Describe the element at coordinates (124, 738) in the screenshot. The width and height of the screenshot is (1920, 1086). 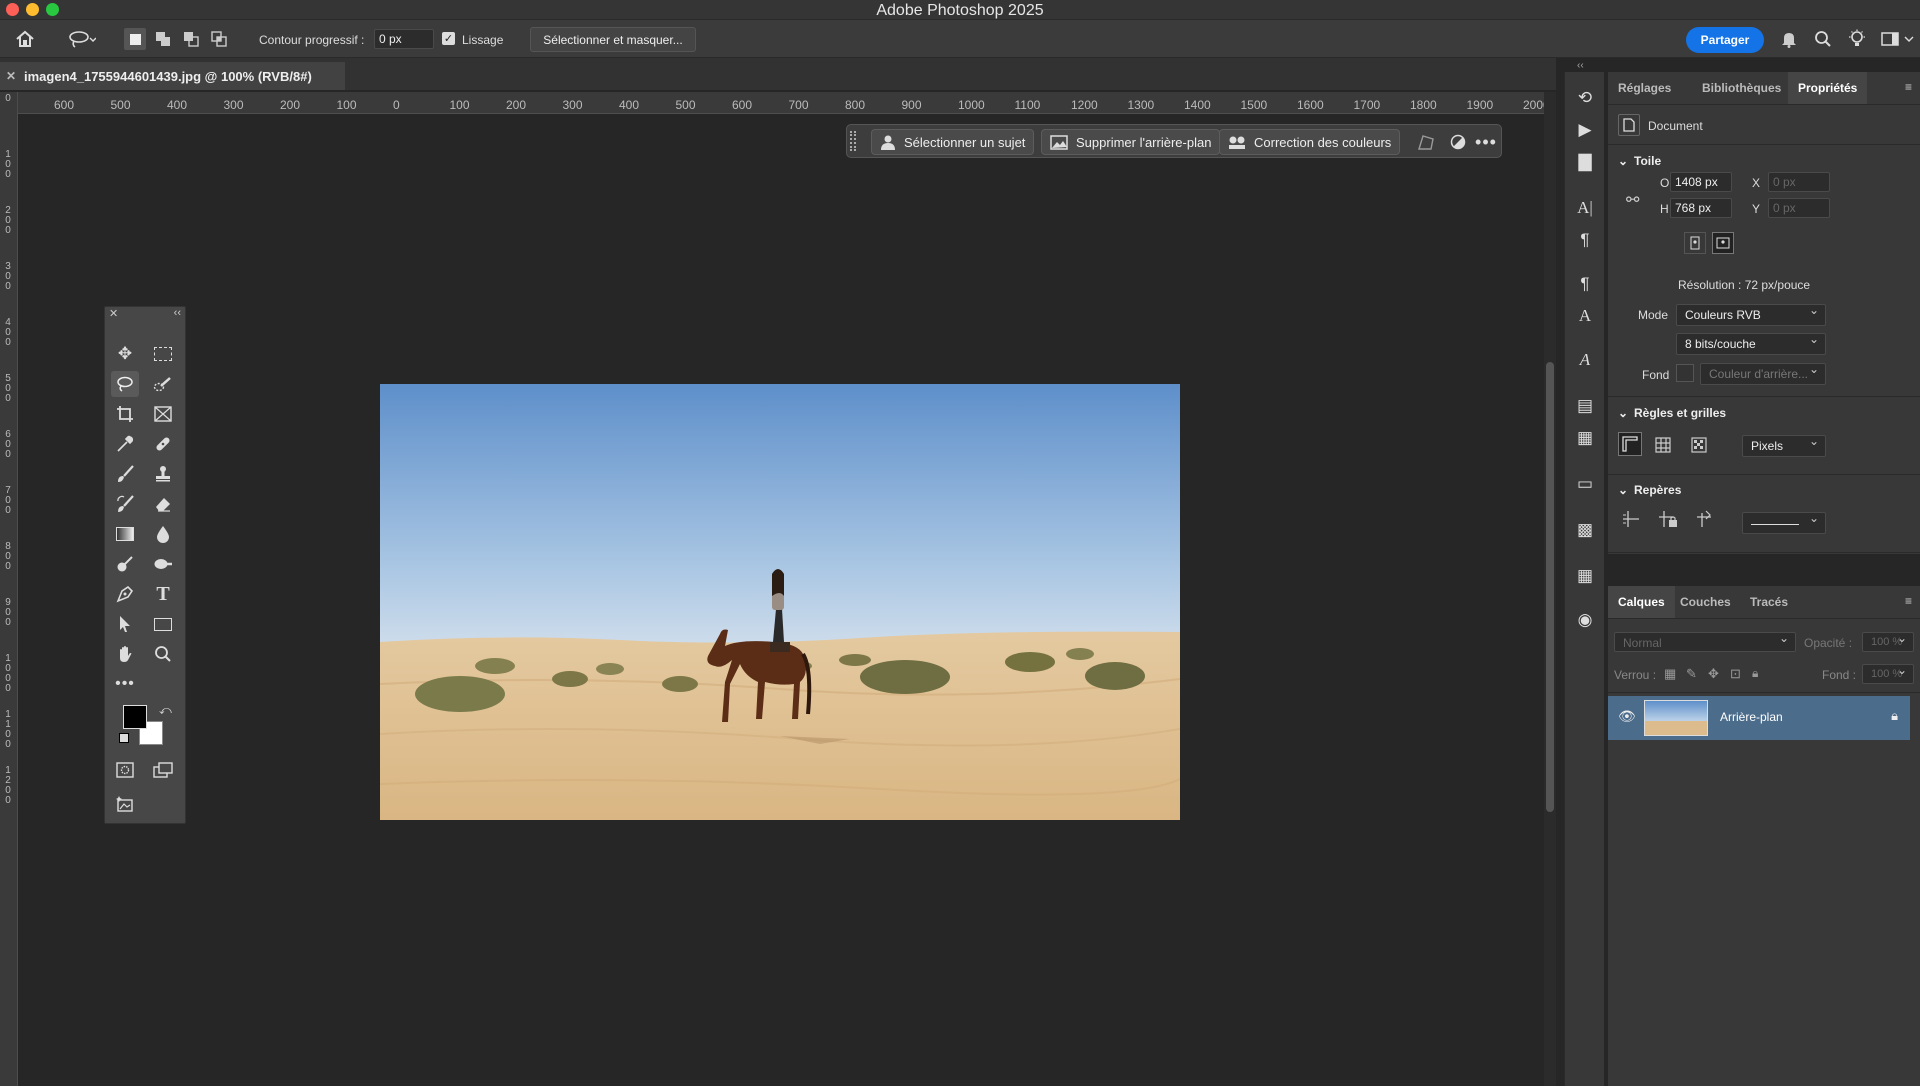
I see `default-colors-icon` at that location.